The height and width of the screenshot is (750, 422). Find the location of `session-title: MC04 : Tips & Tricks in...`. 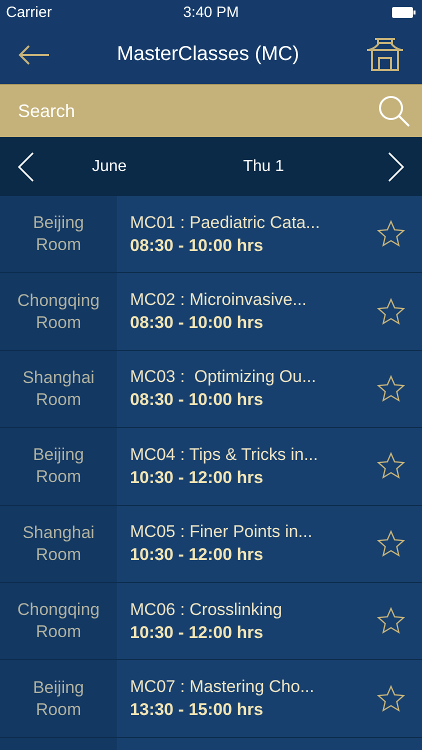

session-title: MC04 : Tips & Tricks in... is located at coordinates (224, 454).